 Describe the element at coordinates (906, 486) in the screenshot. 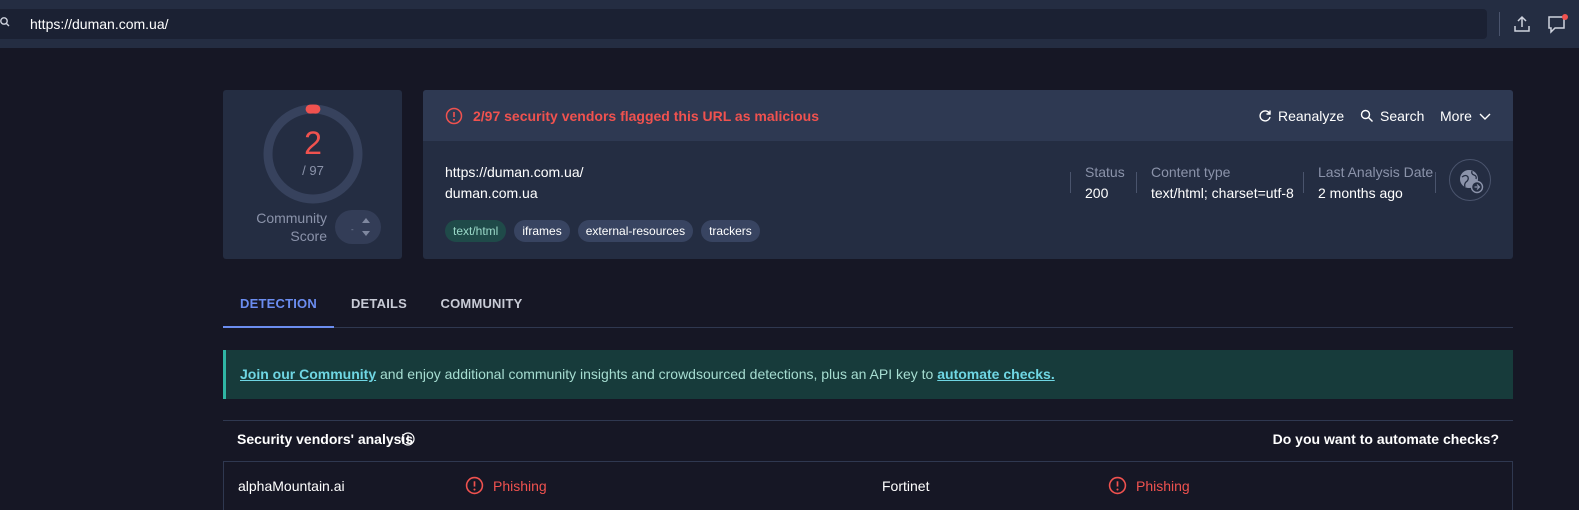

I see `vendor-name: Fortinet` at that location.